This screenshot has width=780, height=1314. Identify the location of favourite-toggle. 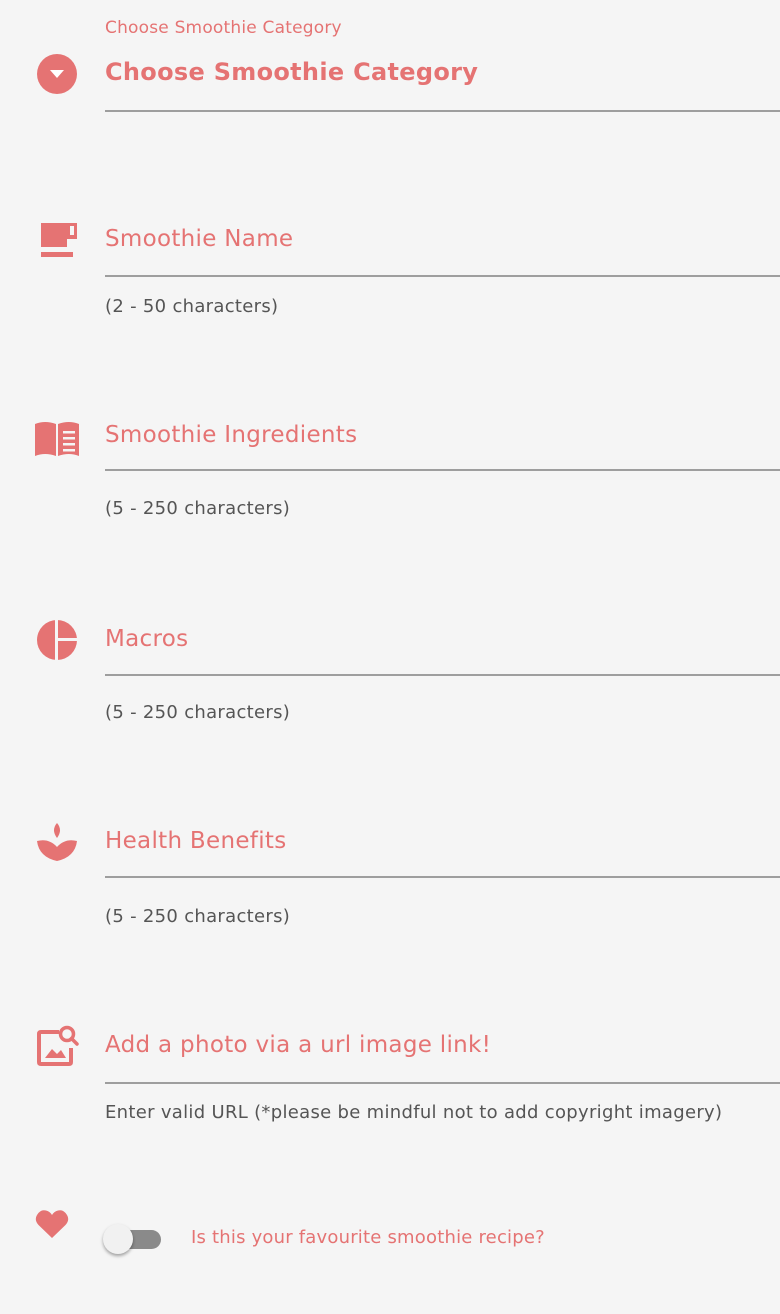
(133, 1239).